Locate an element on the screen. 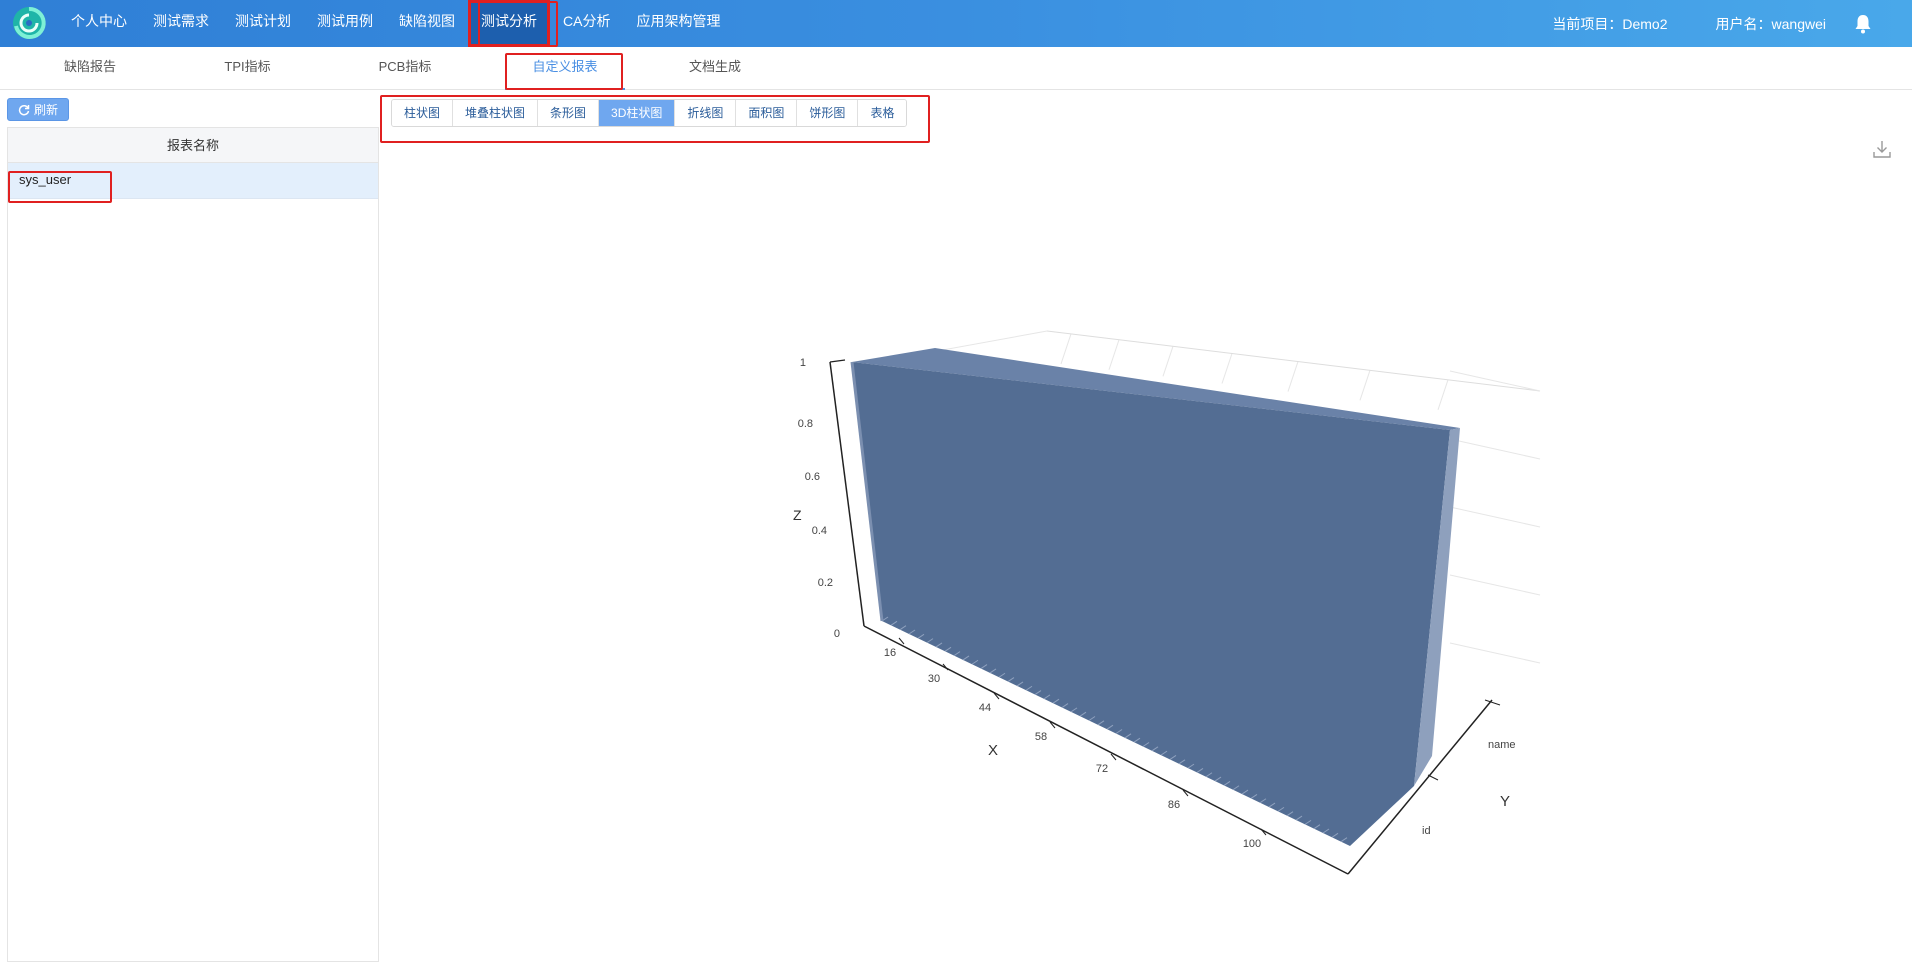 The image size is (1912, 967). z-tick-label: 1 is located at coordinates (803, 363).